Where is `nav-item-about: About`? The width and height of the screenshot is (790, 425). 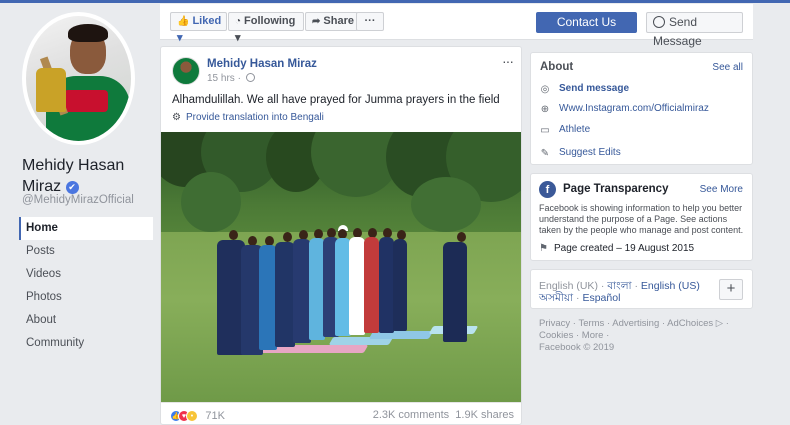
nav-item-about: About is located at coordinates (86, 320).